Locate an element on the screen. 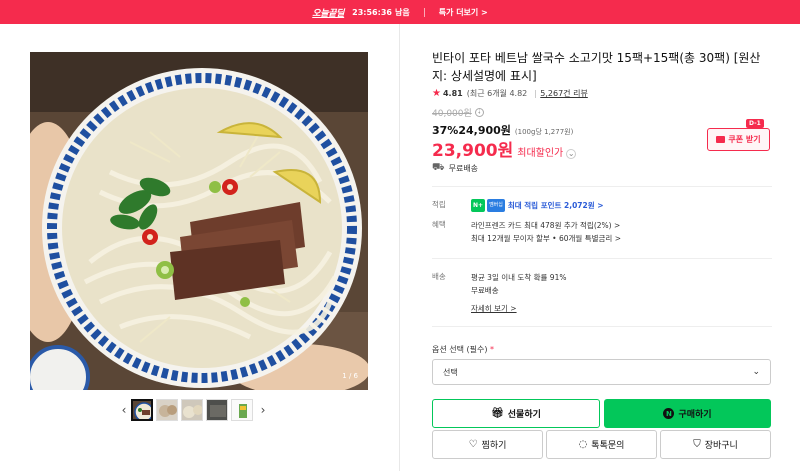 This screenshot has height=471, width=800. shipping-summary: 무료배송 is located at coordinates (463, 168).